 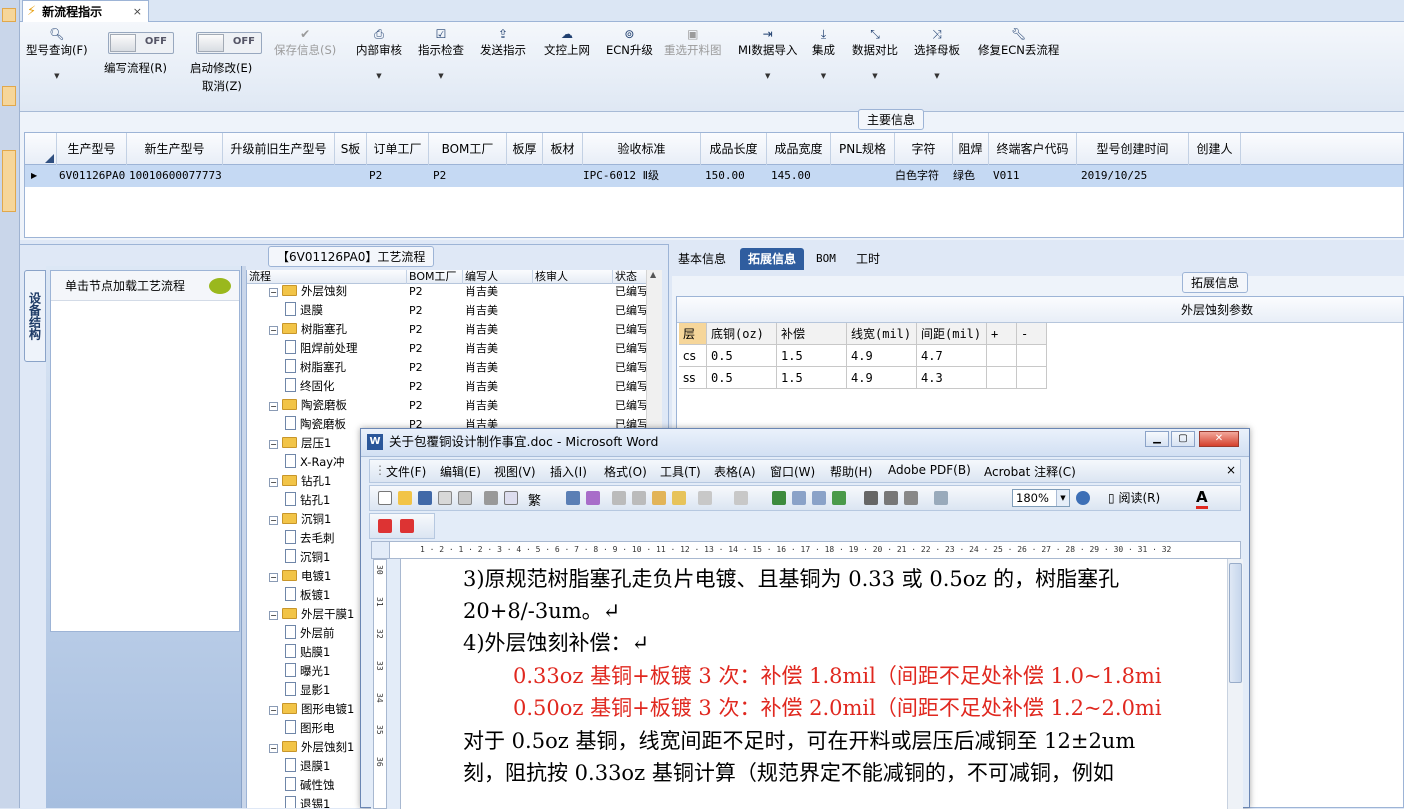 I want to click on font-color-icon: A, so click(x=1202, y=498).